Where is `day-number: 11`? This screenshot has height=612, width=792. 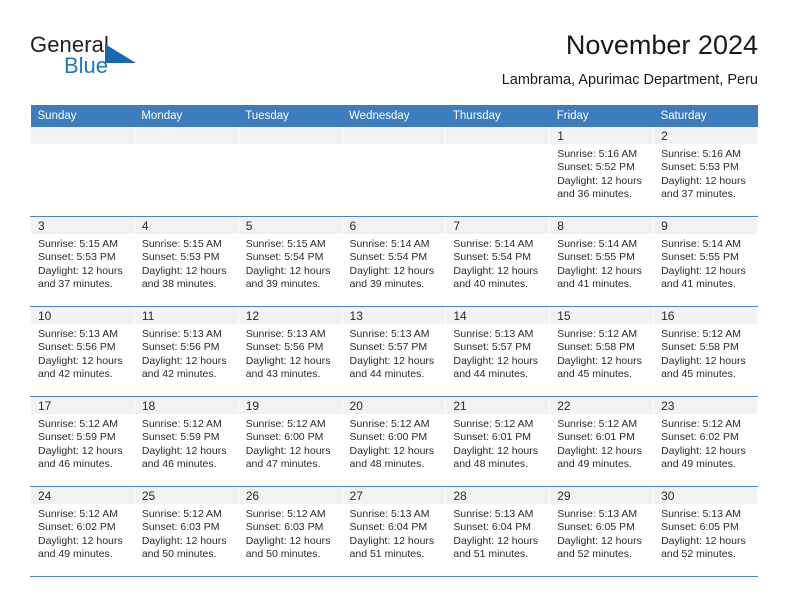 day-number: 11 is located at coordinates (186, 315).